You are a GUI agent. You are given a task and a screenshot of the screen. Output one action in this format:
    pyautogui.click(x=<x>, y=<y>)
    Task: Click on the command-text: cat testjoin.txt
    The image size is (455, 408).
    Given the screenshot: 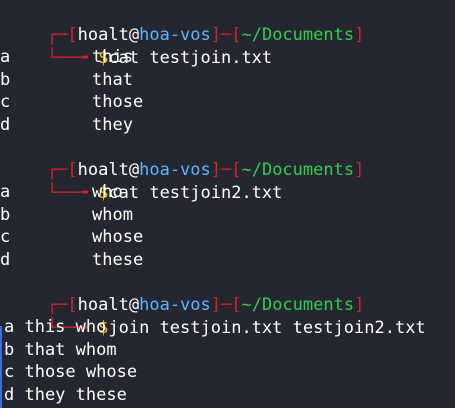 What is the action you would take?
    pyautogui.click(x=190, y=57)
    